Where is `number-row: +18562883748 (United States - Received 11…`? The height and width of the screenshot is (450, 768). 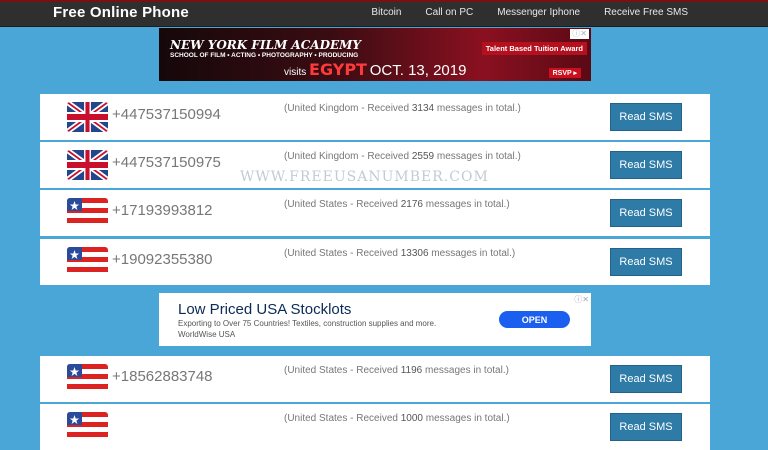
number-row: +18562883748 (United States - Received 11… is located at coordinates (375, 379).